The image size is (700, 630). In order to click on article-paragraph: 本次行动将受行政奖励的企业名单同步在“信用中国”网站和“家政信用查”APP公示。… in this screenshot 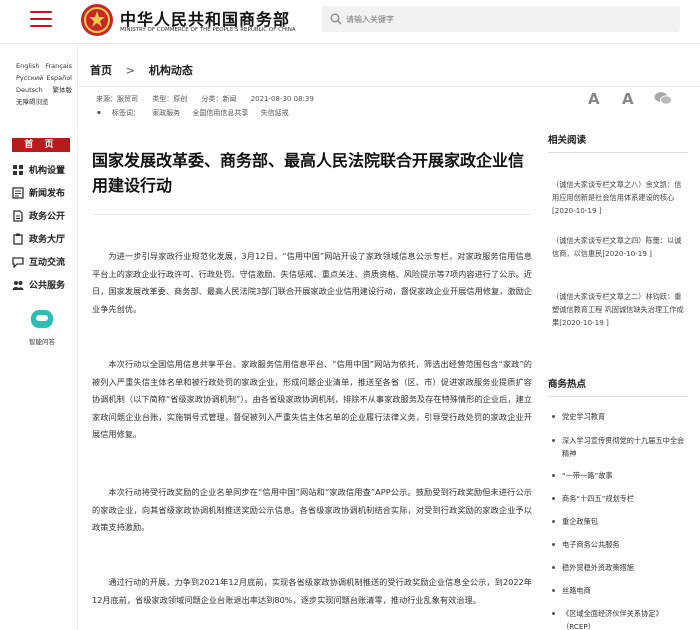, I will do `click(312, 509)`.